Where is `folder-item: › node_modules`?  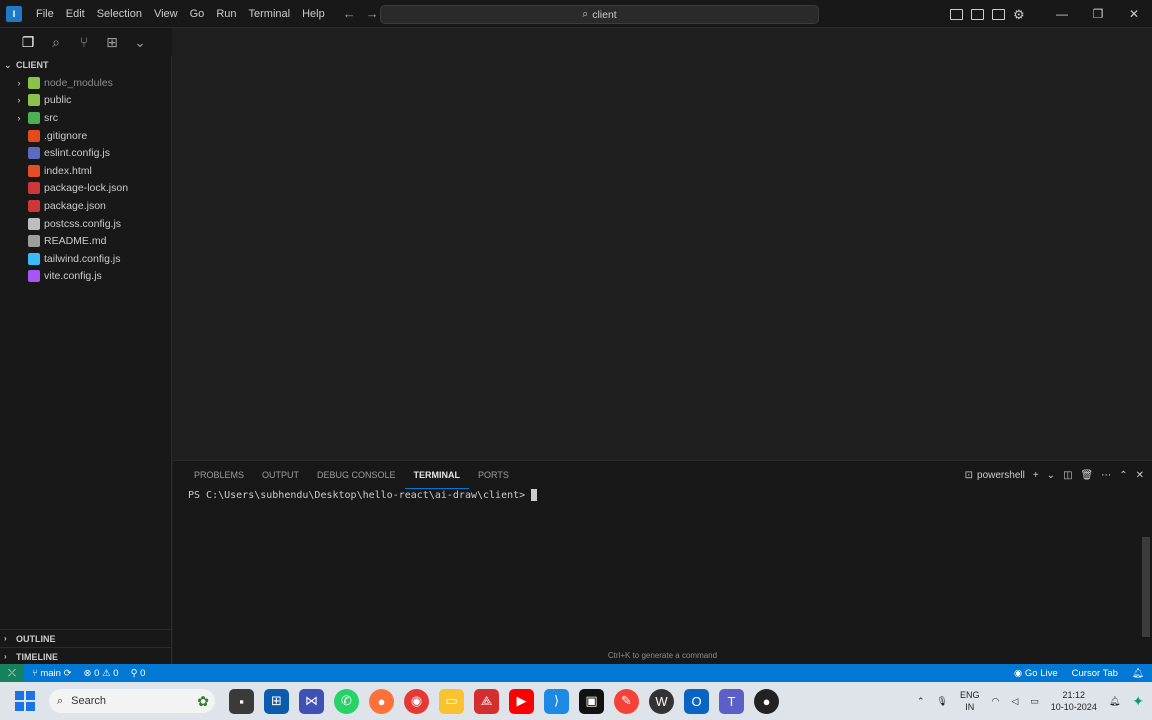 folder-item: › node_modules is located at coordinates (85, 83).